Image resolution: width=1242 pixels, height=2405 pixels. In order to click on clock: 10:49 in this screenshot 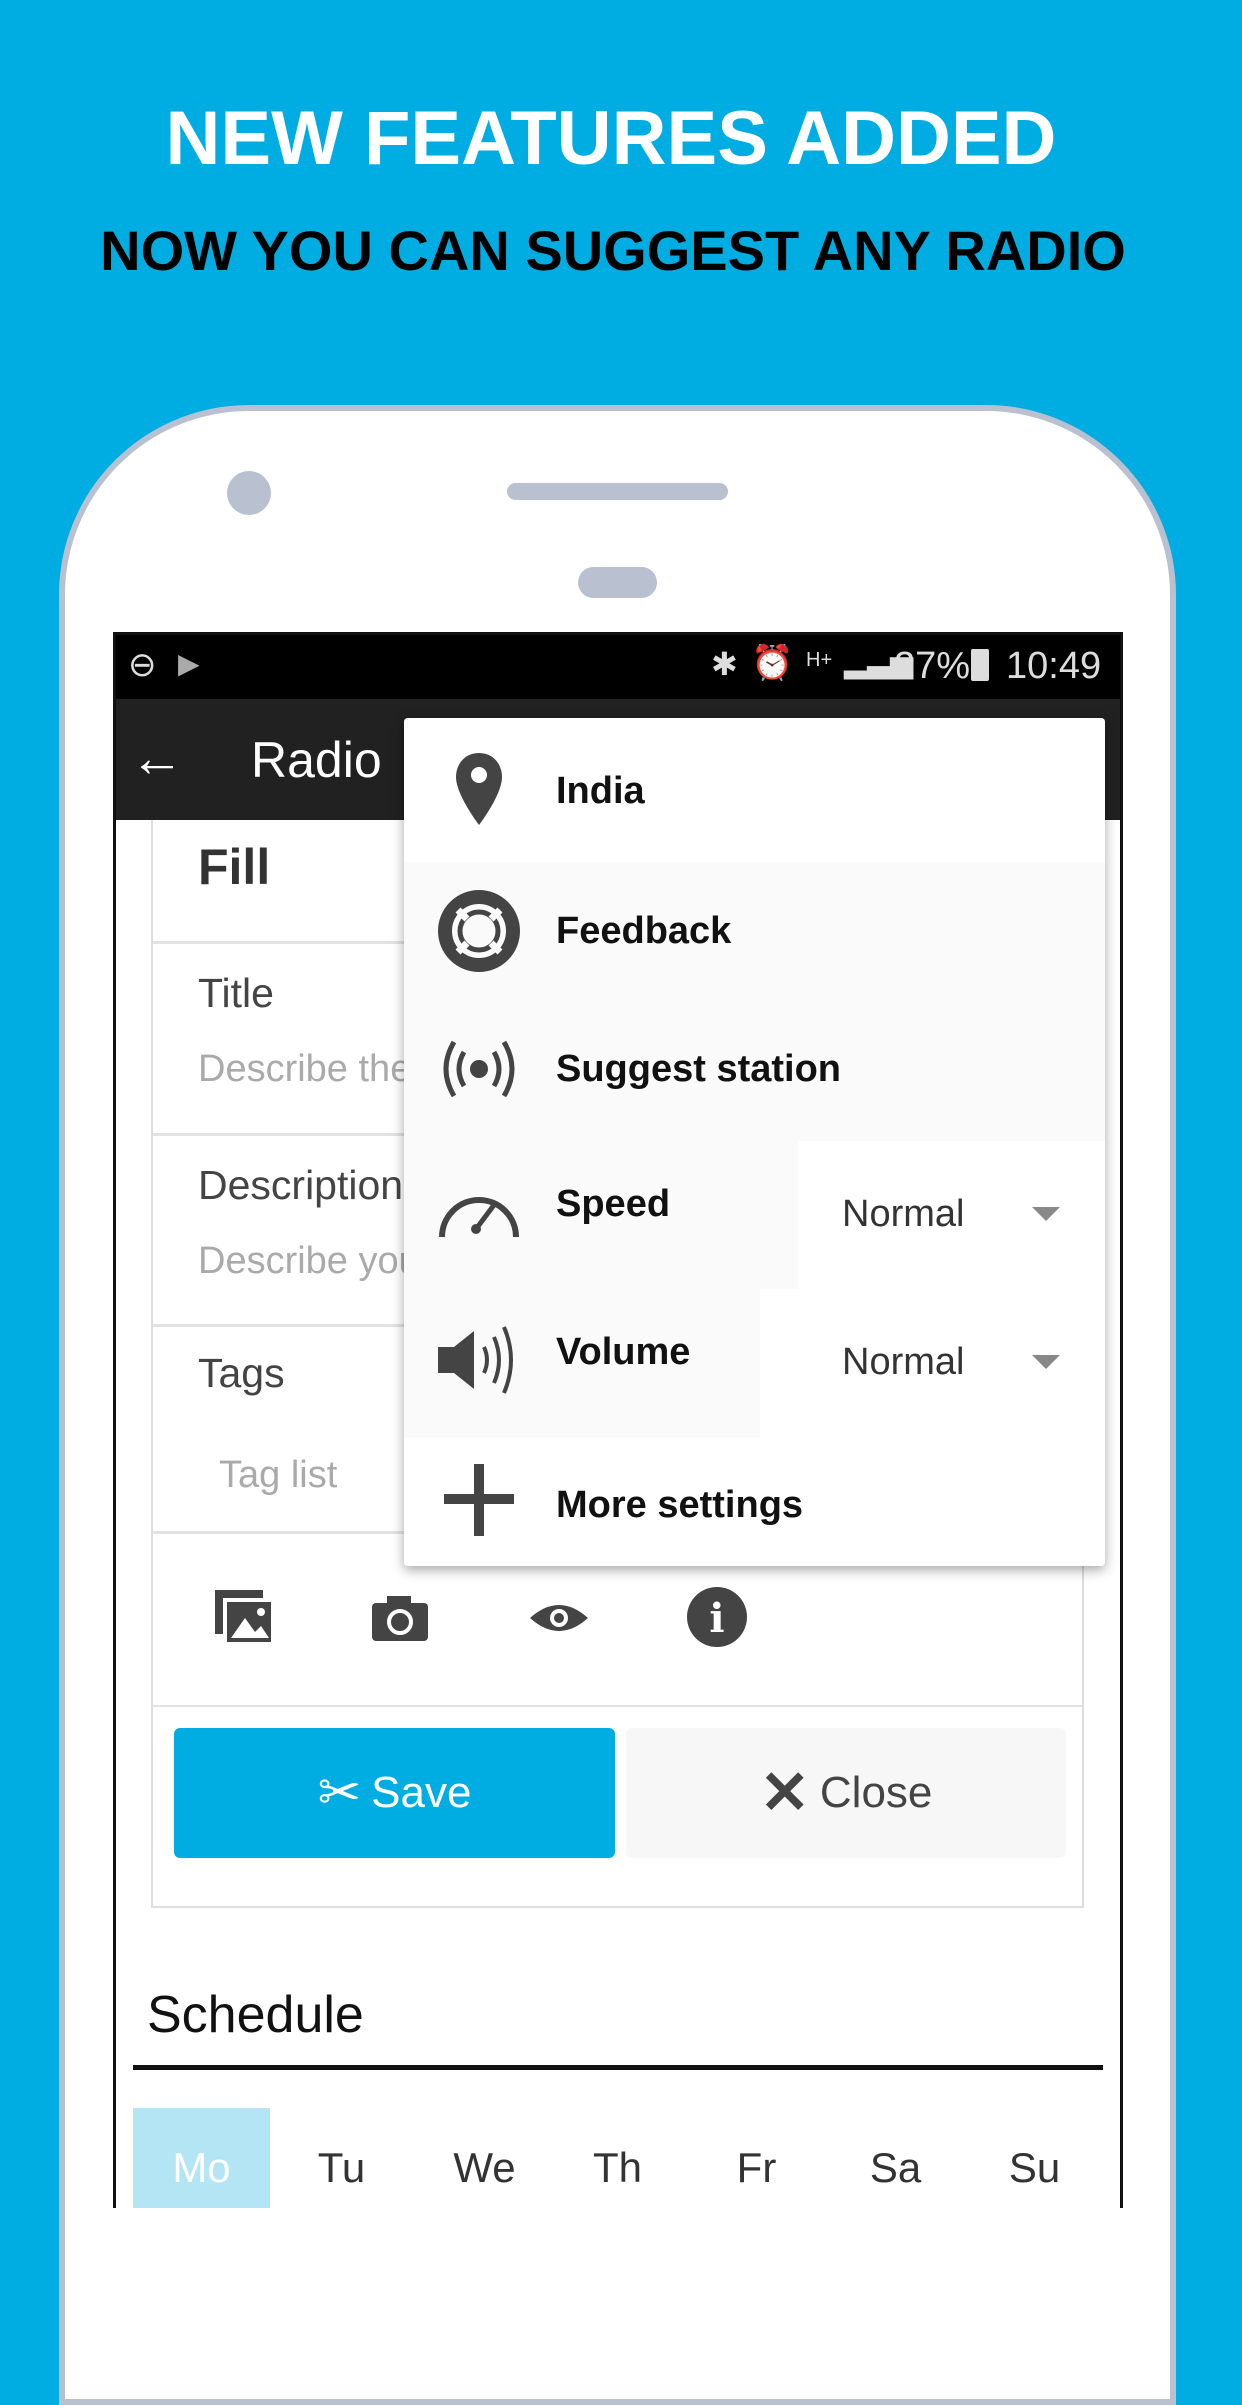, I will do `click(1054, 666)`.